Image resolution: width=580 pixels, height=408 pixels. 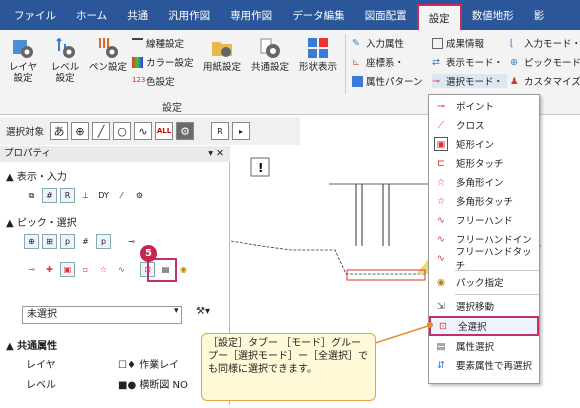 What do you see at coordinates (386, 15) in the screenshot?
I see `tab-layout: 図面配置` at bounding box center [386, 15].